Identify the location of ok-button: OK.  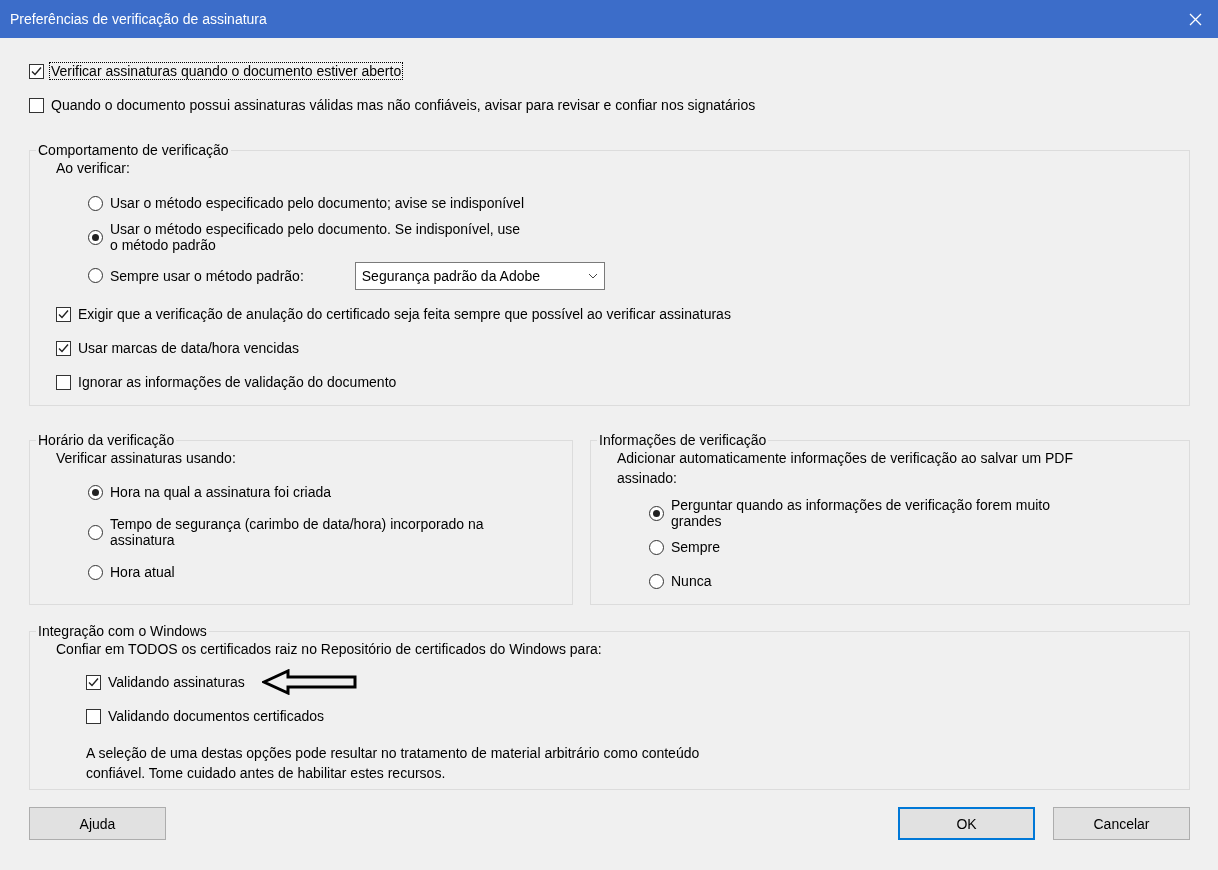
(966, 823).